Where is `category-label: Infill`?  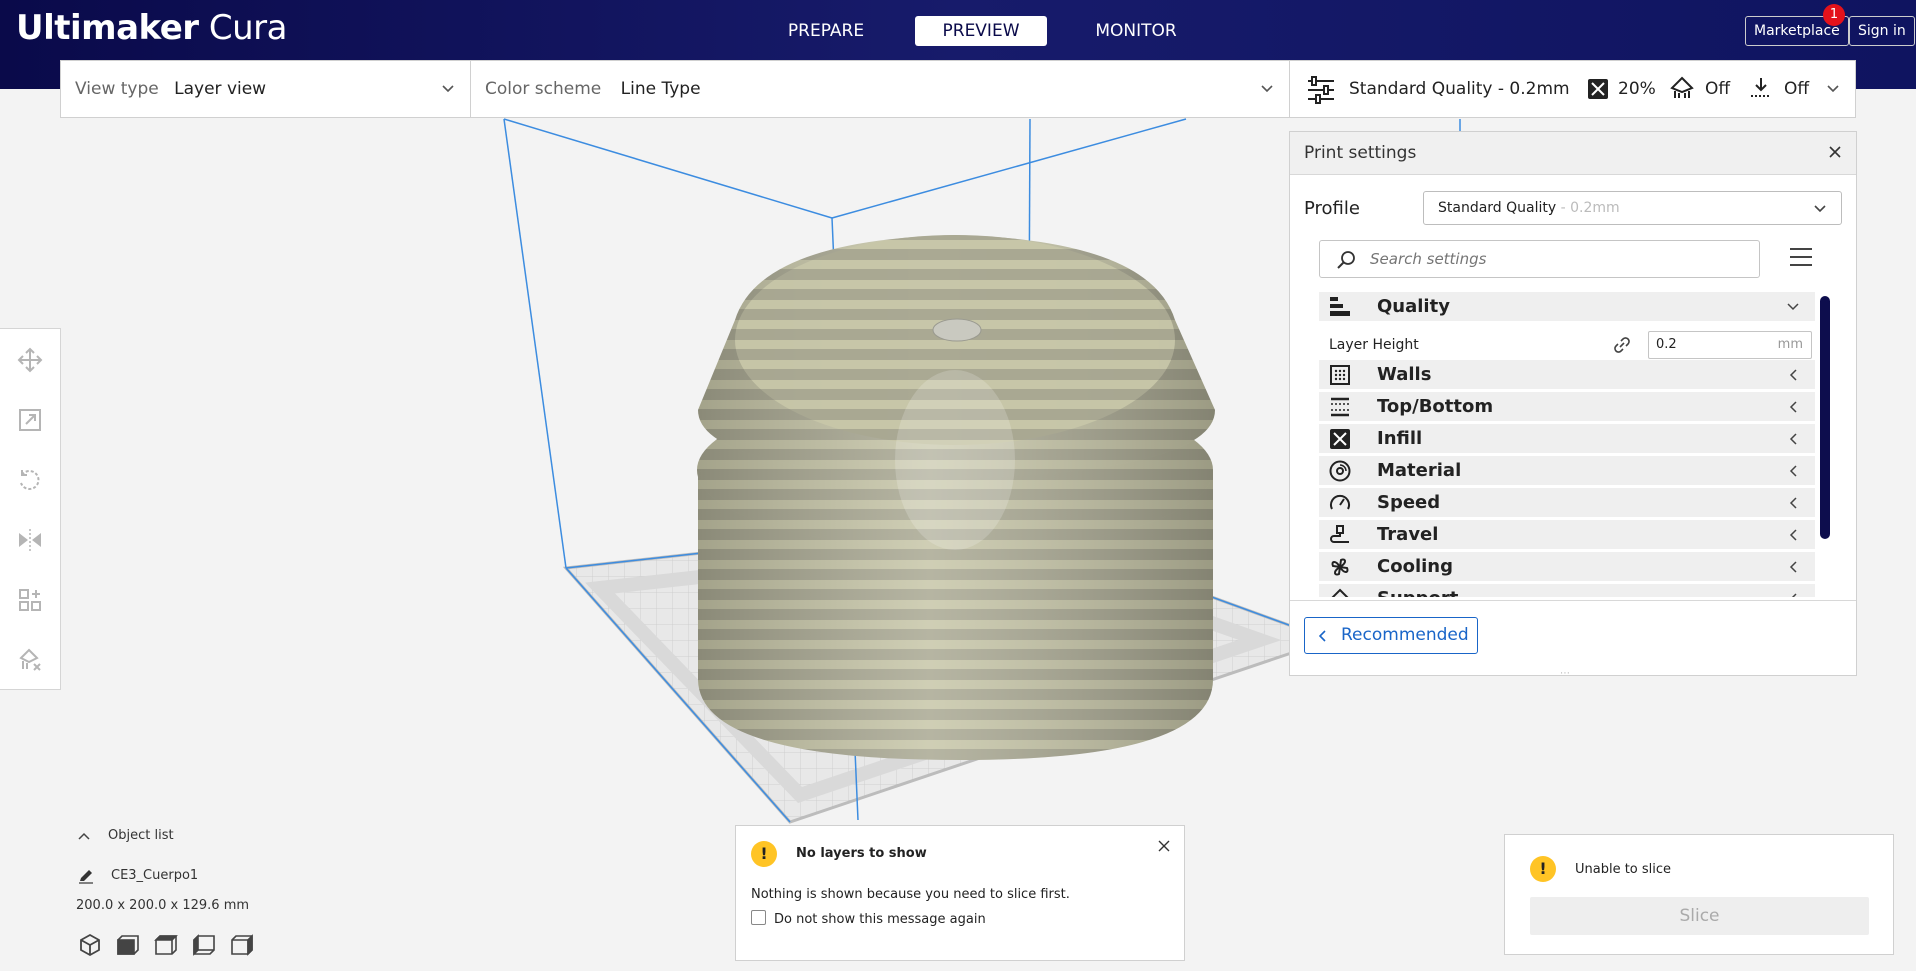
category-label: Infill is located at coordinates (1400, 438).